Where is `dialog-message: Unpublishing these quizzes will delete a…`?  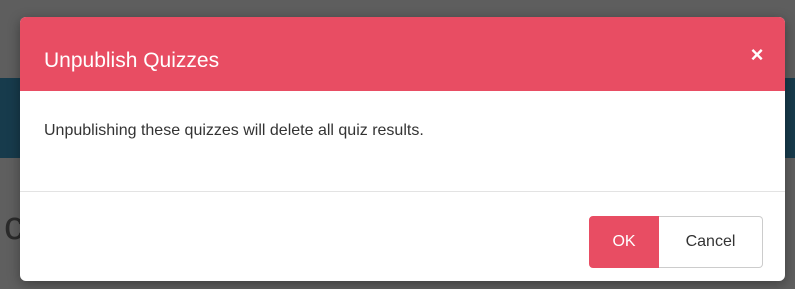 dialog-message: Unpublishing these quizzes will delete a… is located at coordinates (234, 130).